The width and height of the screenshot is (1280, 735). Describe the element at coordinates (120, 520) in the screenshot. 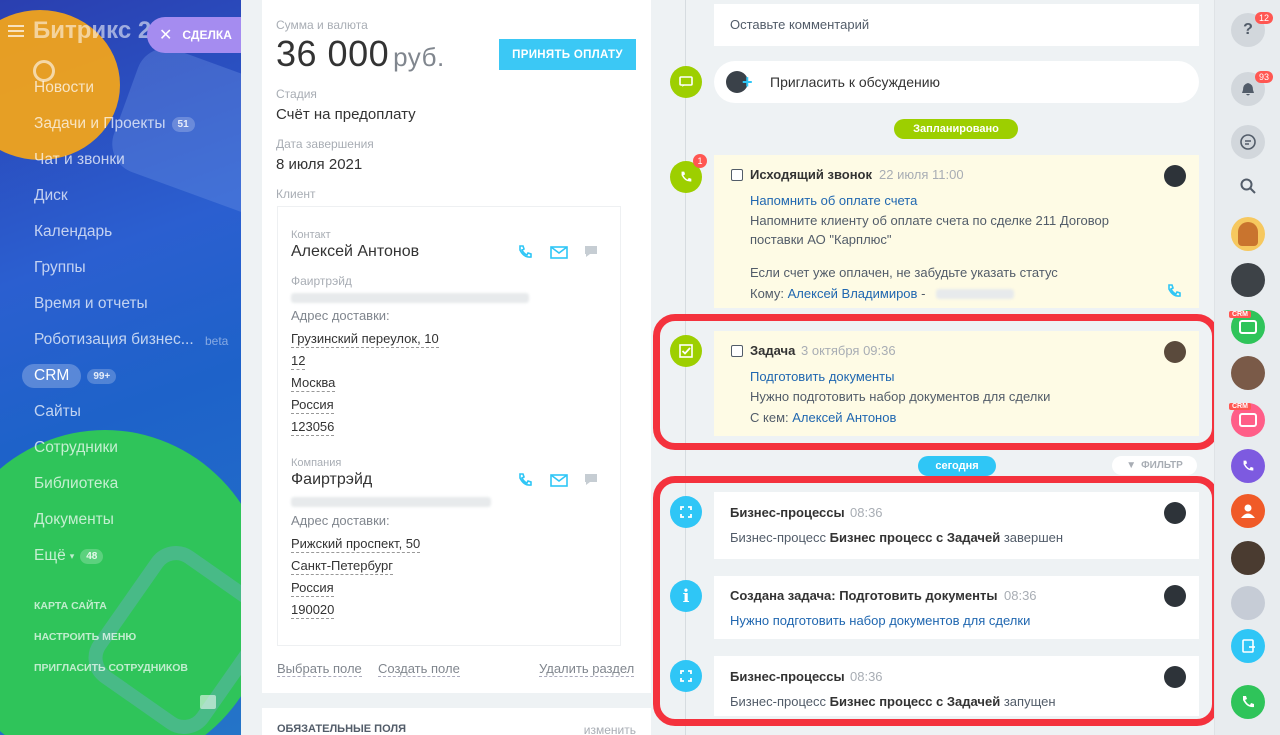

I see `sidebar-item-documents: Документы` at that location.